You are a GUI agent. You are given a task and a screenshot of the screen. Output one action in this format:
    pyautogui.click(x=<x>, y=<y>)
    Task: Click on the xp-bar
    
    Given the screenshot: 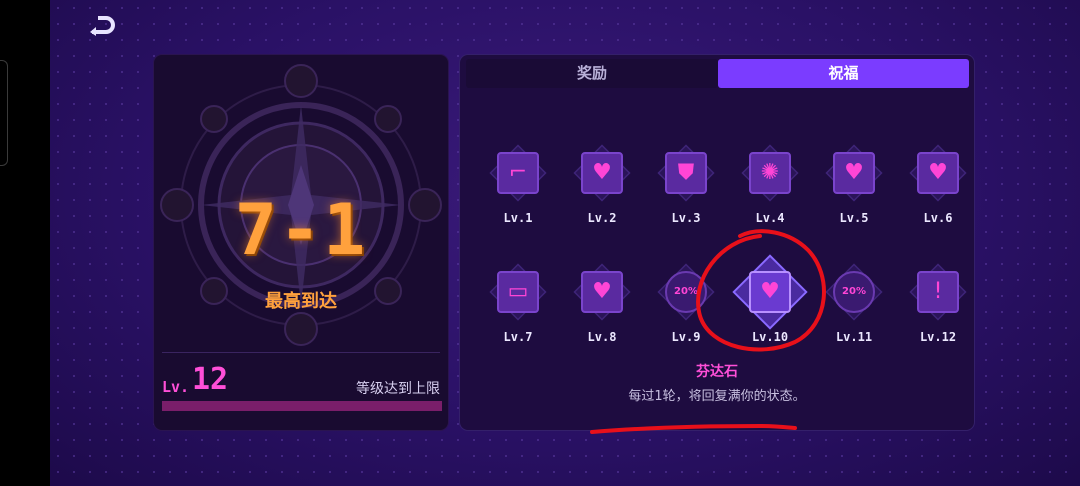 What is the action you would take?
    pyautogui.click(x=302, y=406)
    